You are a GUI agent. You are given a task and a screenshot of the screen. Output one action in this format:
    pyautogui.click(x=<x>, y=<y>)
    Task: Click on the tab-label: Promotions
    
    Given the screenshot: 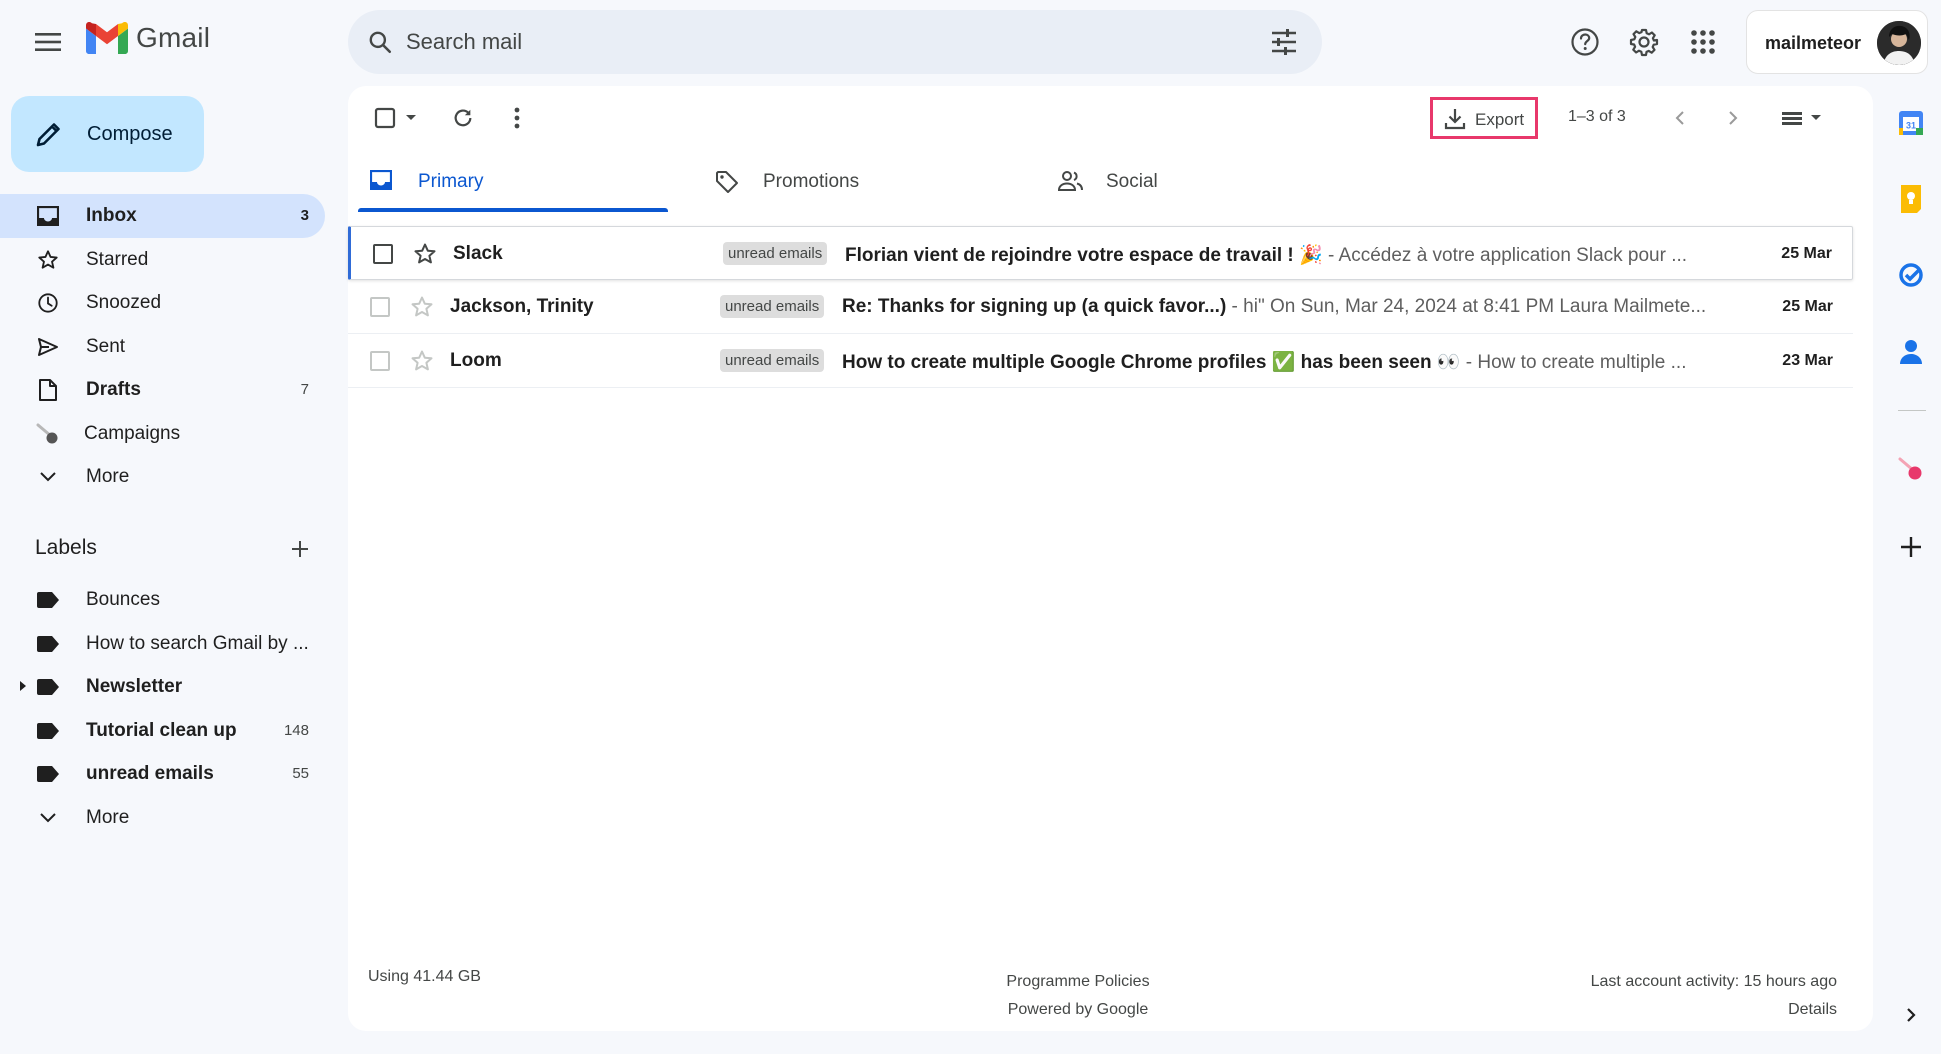 What is the action you would take?
    pyautogui.click(x=811, y=181)
    